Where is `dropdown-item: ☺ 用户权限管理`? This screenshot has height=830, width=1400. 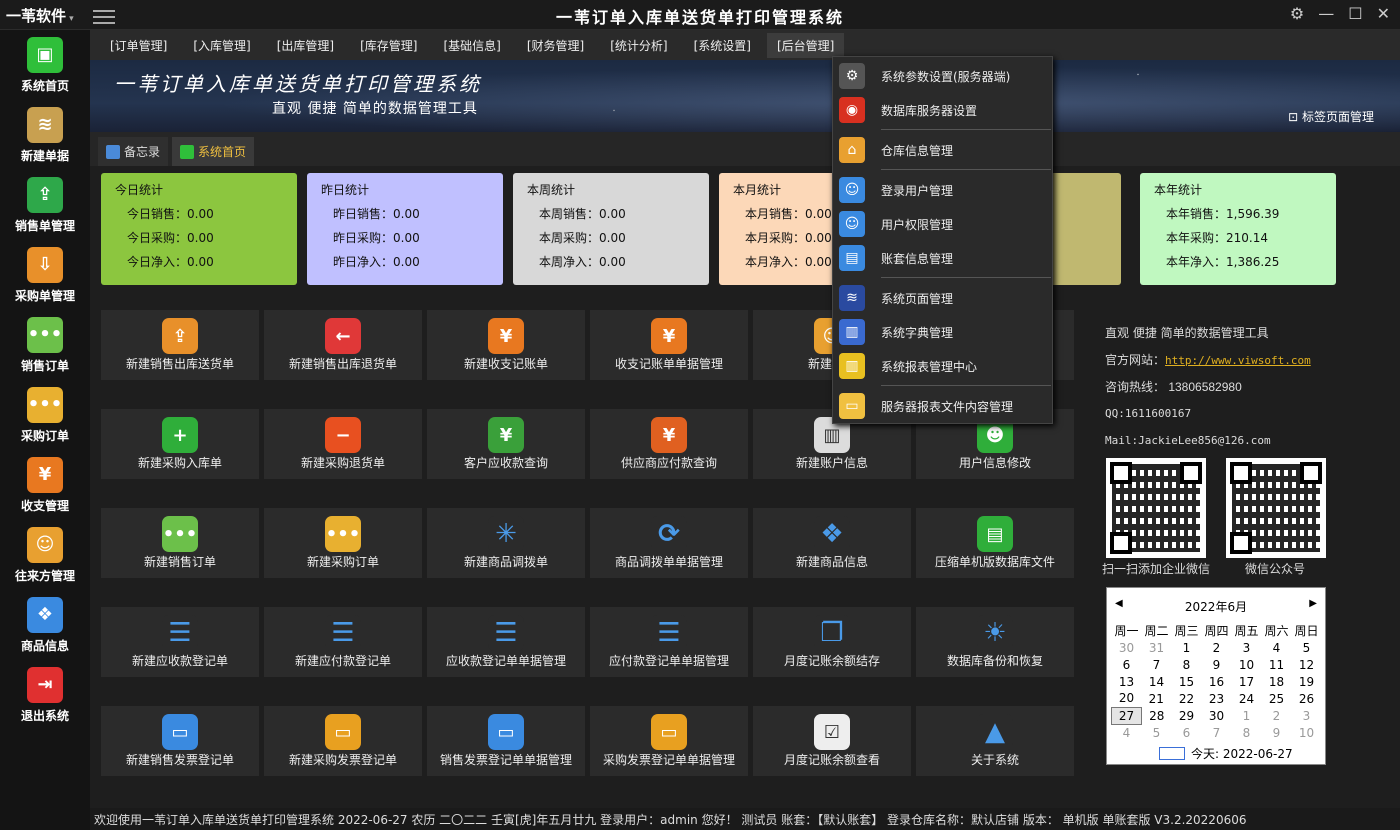 dropdown-item: ☺ 用户权限管理 is located at coordinates (942, 224).